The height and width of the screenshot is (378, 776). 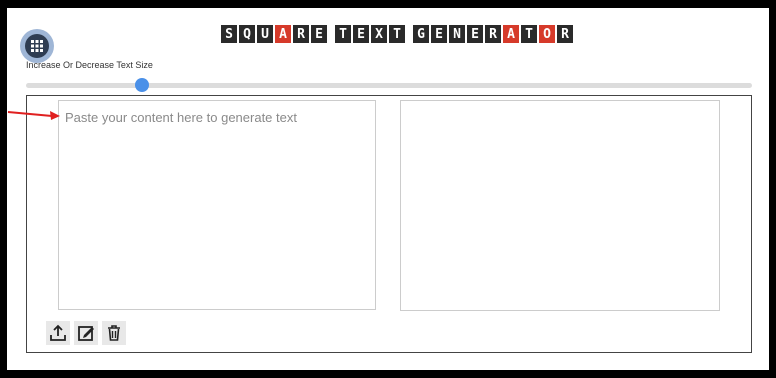 I want to click on input-placeholder: Paste your content here to generate text, so click(x=181, y=117).